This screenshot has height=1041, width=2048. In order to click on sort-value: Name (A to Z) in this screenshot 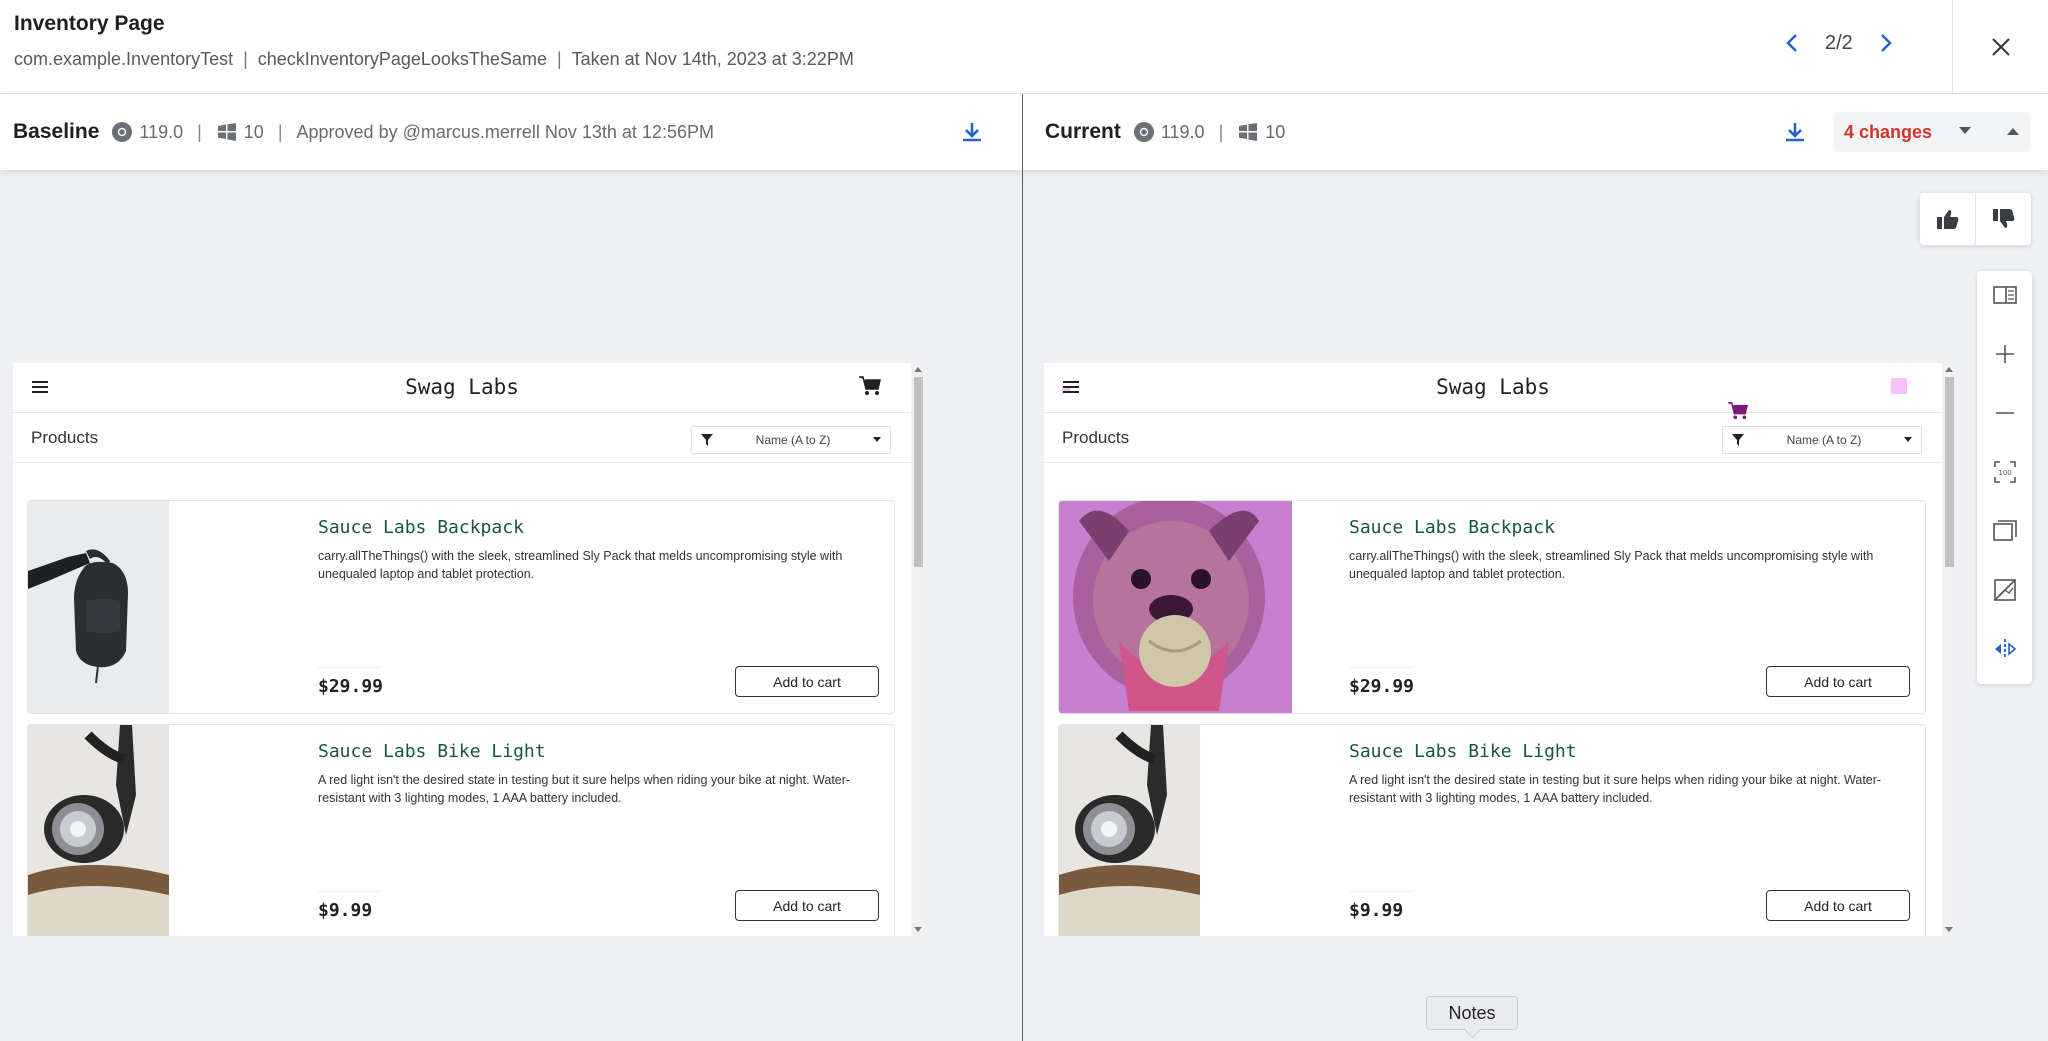, I will do `click(793, 440)`.